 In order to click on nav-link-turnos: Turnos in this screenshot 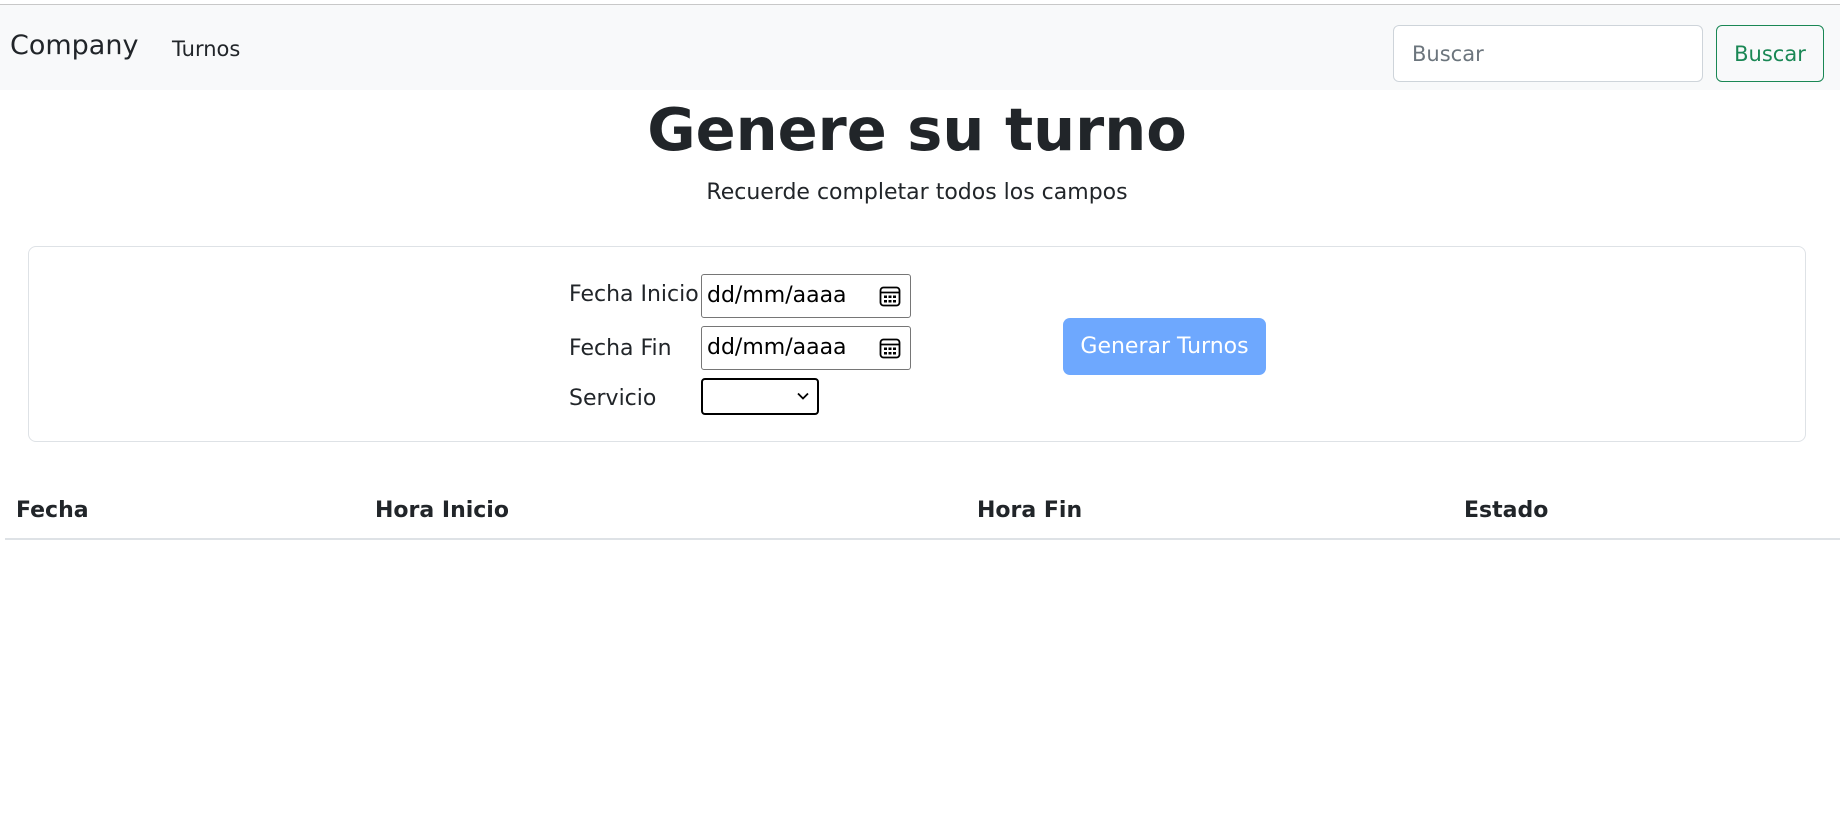, I will do `click(206, 49)`.